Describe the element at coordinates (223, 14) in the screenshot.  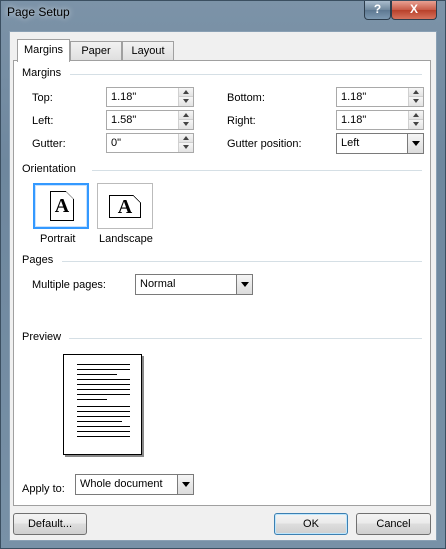
I see `title-bar: Page Setup ? X` at that location.